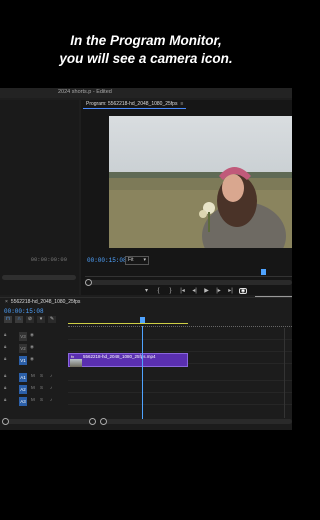  I want to click on timeline-tab: × 5562218-hd_2048_1080_25fps, so click(42, 302).